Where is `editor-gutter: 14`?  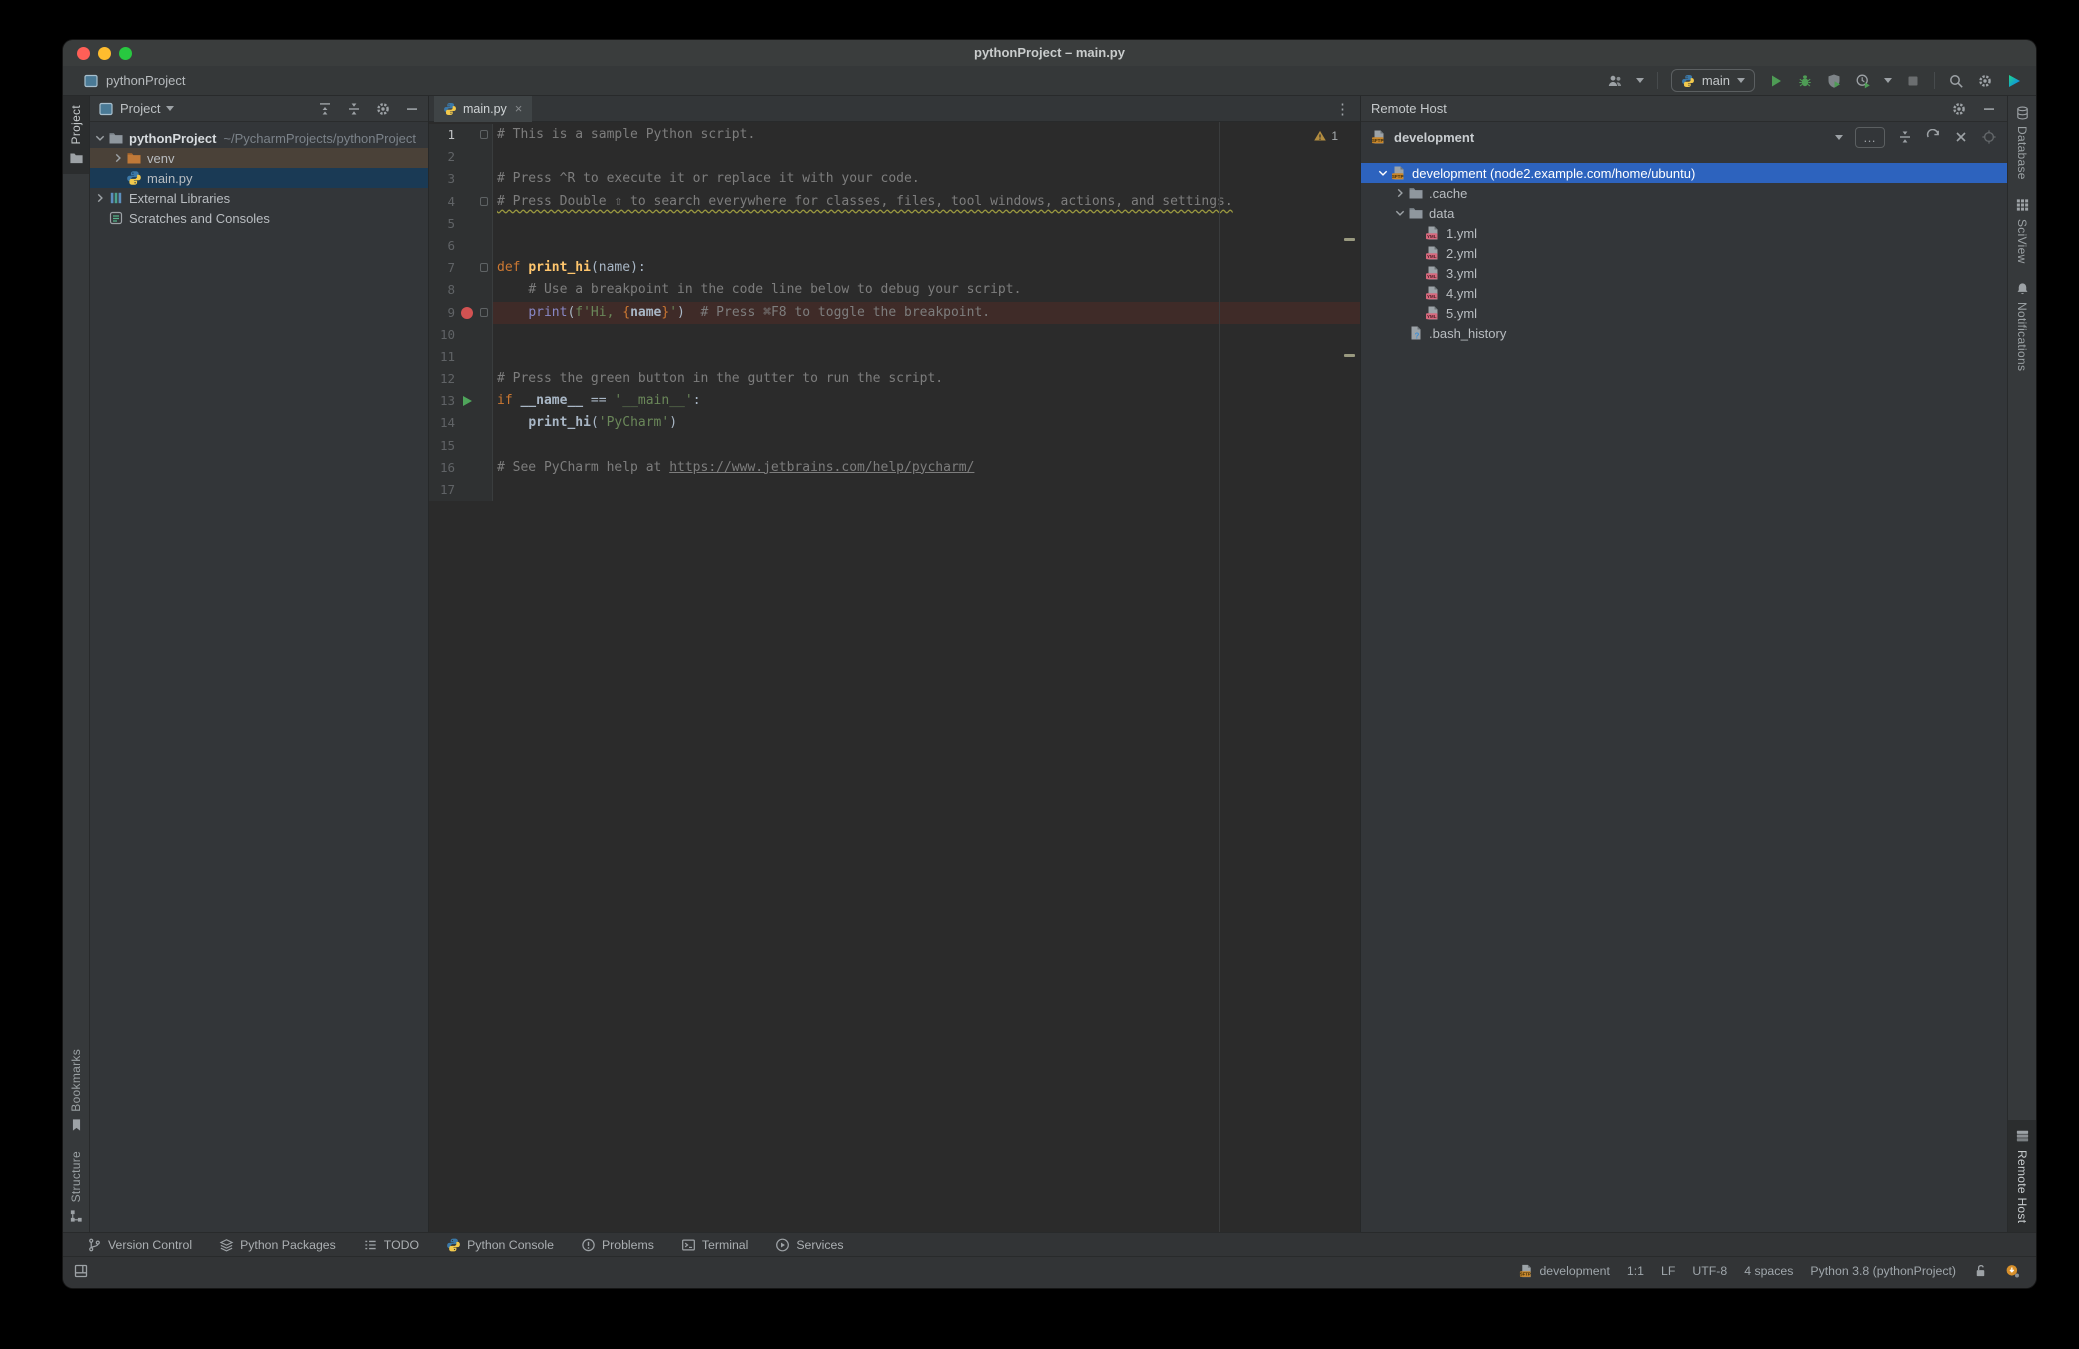
editor-gutter: 14 is located at coordinates (461, 423).